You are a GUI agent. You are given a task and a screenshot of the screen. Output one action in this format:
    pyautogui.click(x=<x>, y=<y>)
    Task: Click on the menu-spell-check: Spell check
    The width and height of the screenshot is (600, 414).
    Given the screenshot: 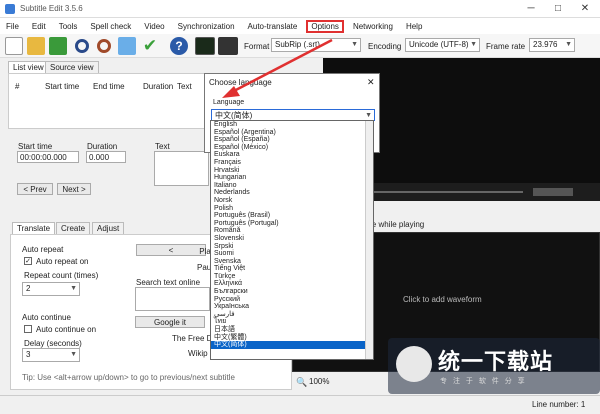 What is the action you would take?
    pyautogui.click(x=110, y=26)
    